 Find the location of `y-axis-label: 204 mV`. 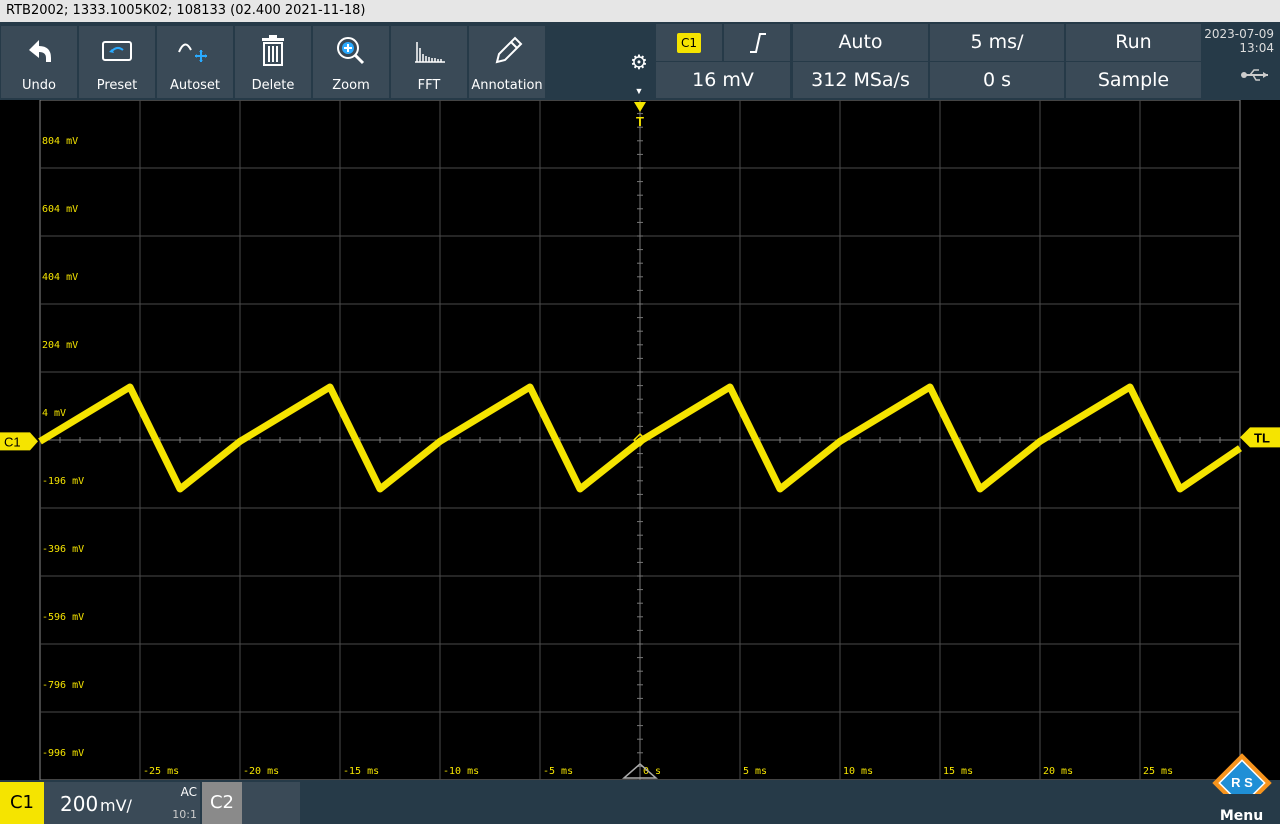

y-axis-label: 204 mV is located at coordinates (60, 345).